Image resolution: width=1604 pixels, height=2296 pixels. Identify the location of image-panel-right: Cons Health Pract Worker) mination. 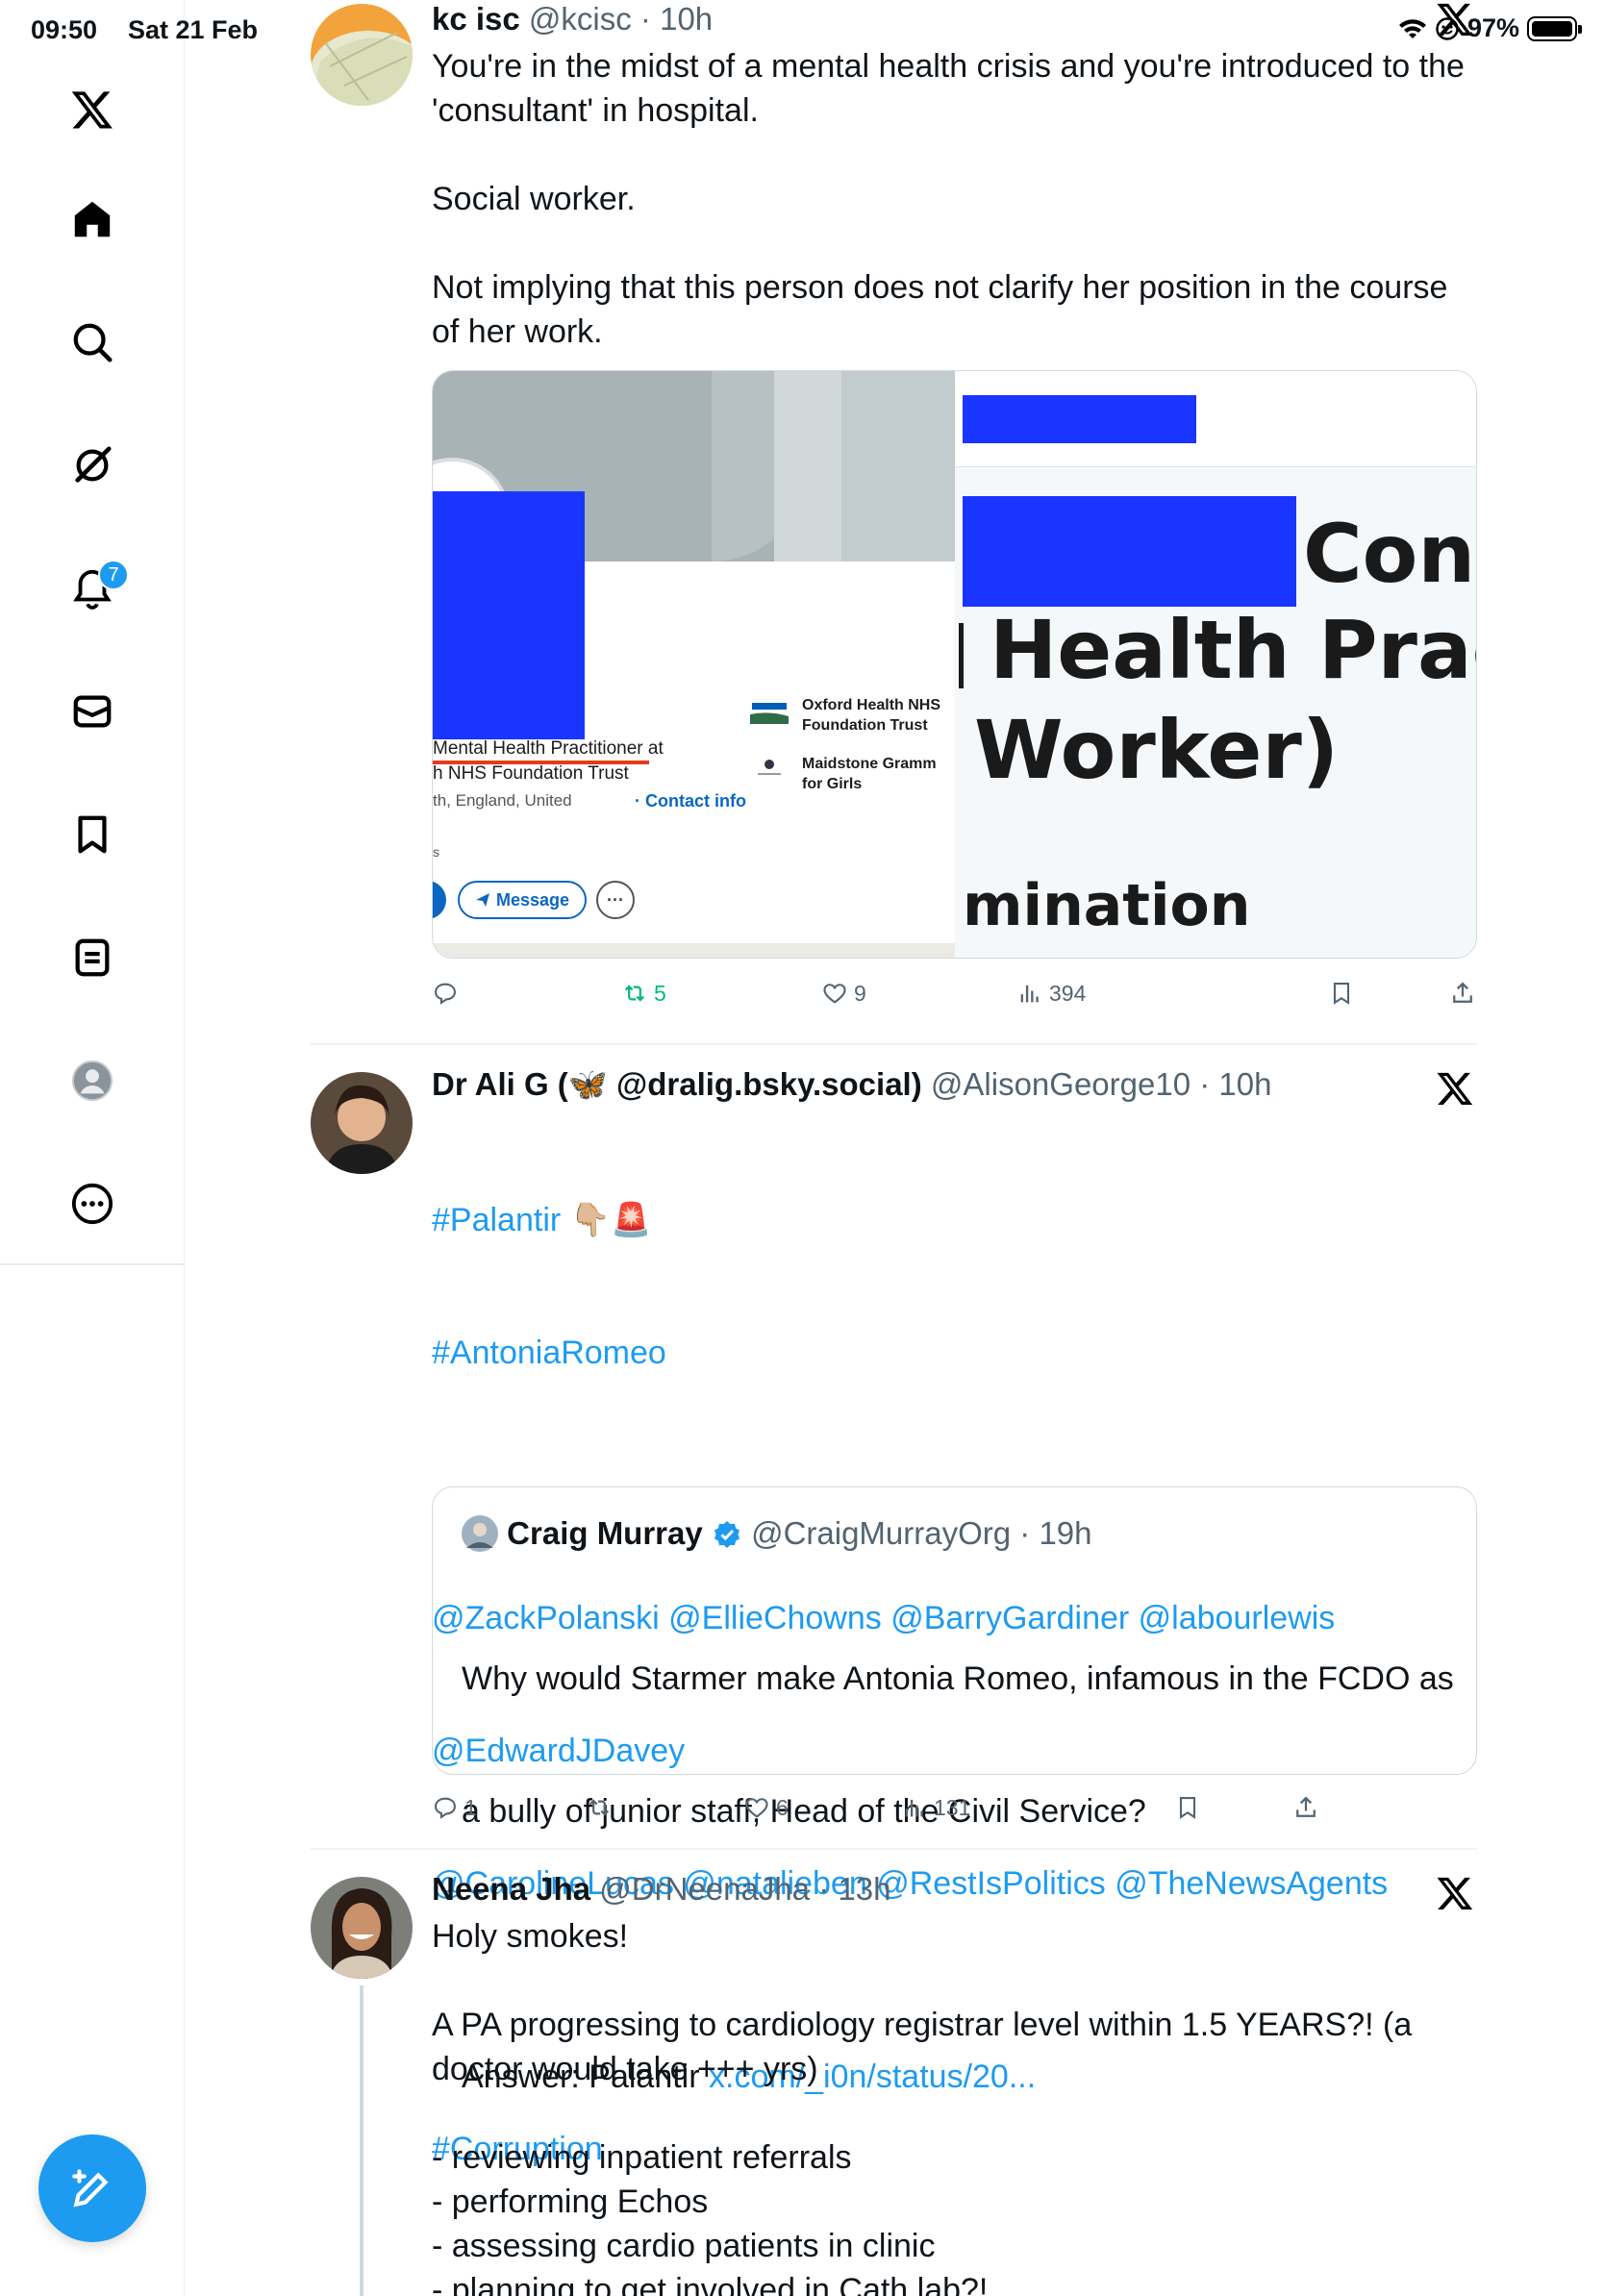
(1215, 664).